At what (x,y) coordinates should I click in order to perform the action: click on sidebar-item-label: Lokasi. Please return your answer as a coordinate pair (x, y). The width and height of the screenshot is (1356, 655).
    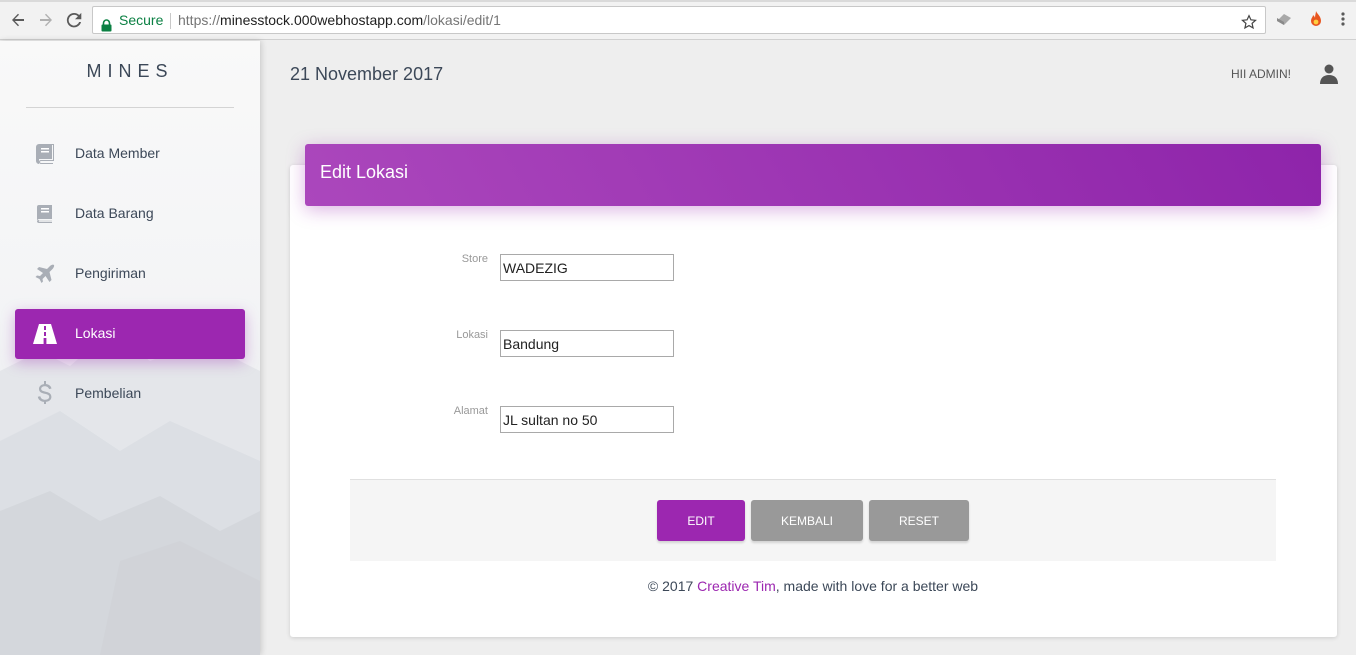
    Looking at the image, I should click on (95, 333).